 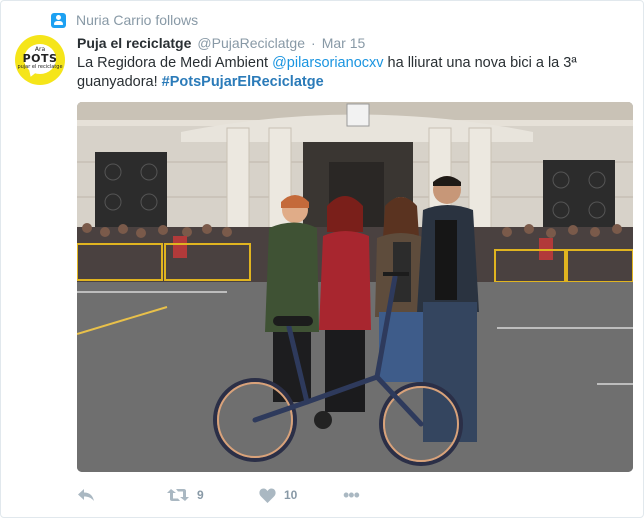 What do you see at coordinates (40, 67) in the screenshot?
I see `avatar-logo-text-3: pujar el reciclatge` at bounding box center [40, 67].